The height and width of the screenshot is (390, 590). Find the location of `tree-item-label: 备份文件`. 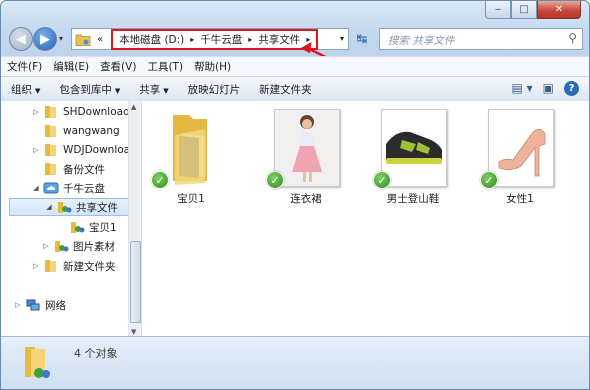

tree-item-label: 备份文件 is located at coordinates (84, 169).